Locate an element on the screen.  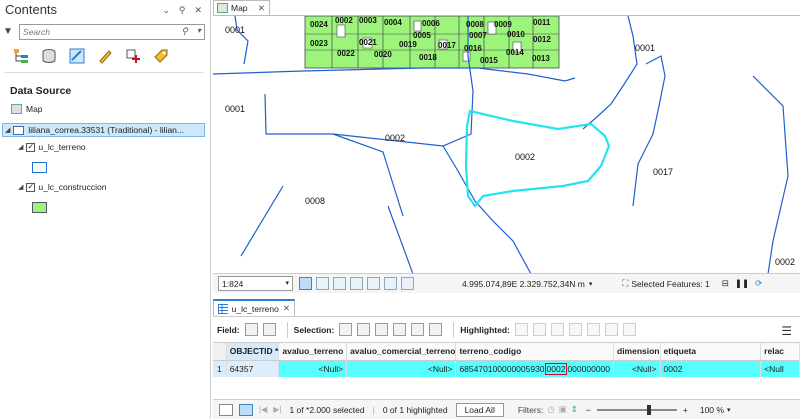
show-all-records-icon is located at coordinates (226, 409).